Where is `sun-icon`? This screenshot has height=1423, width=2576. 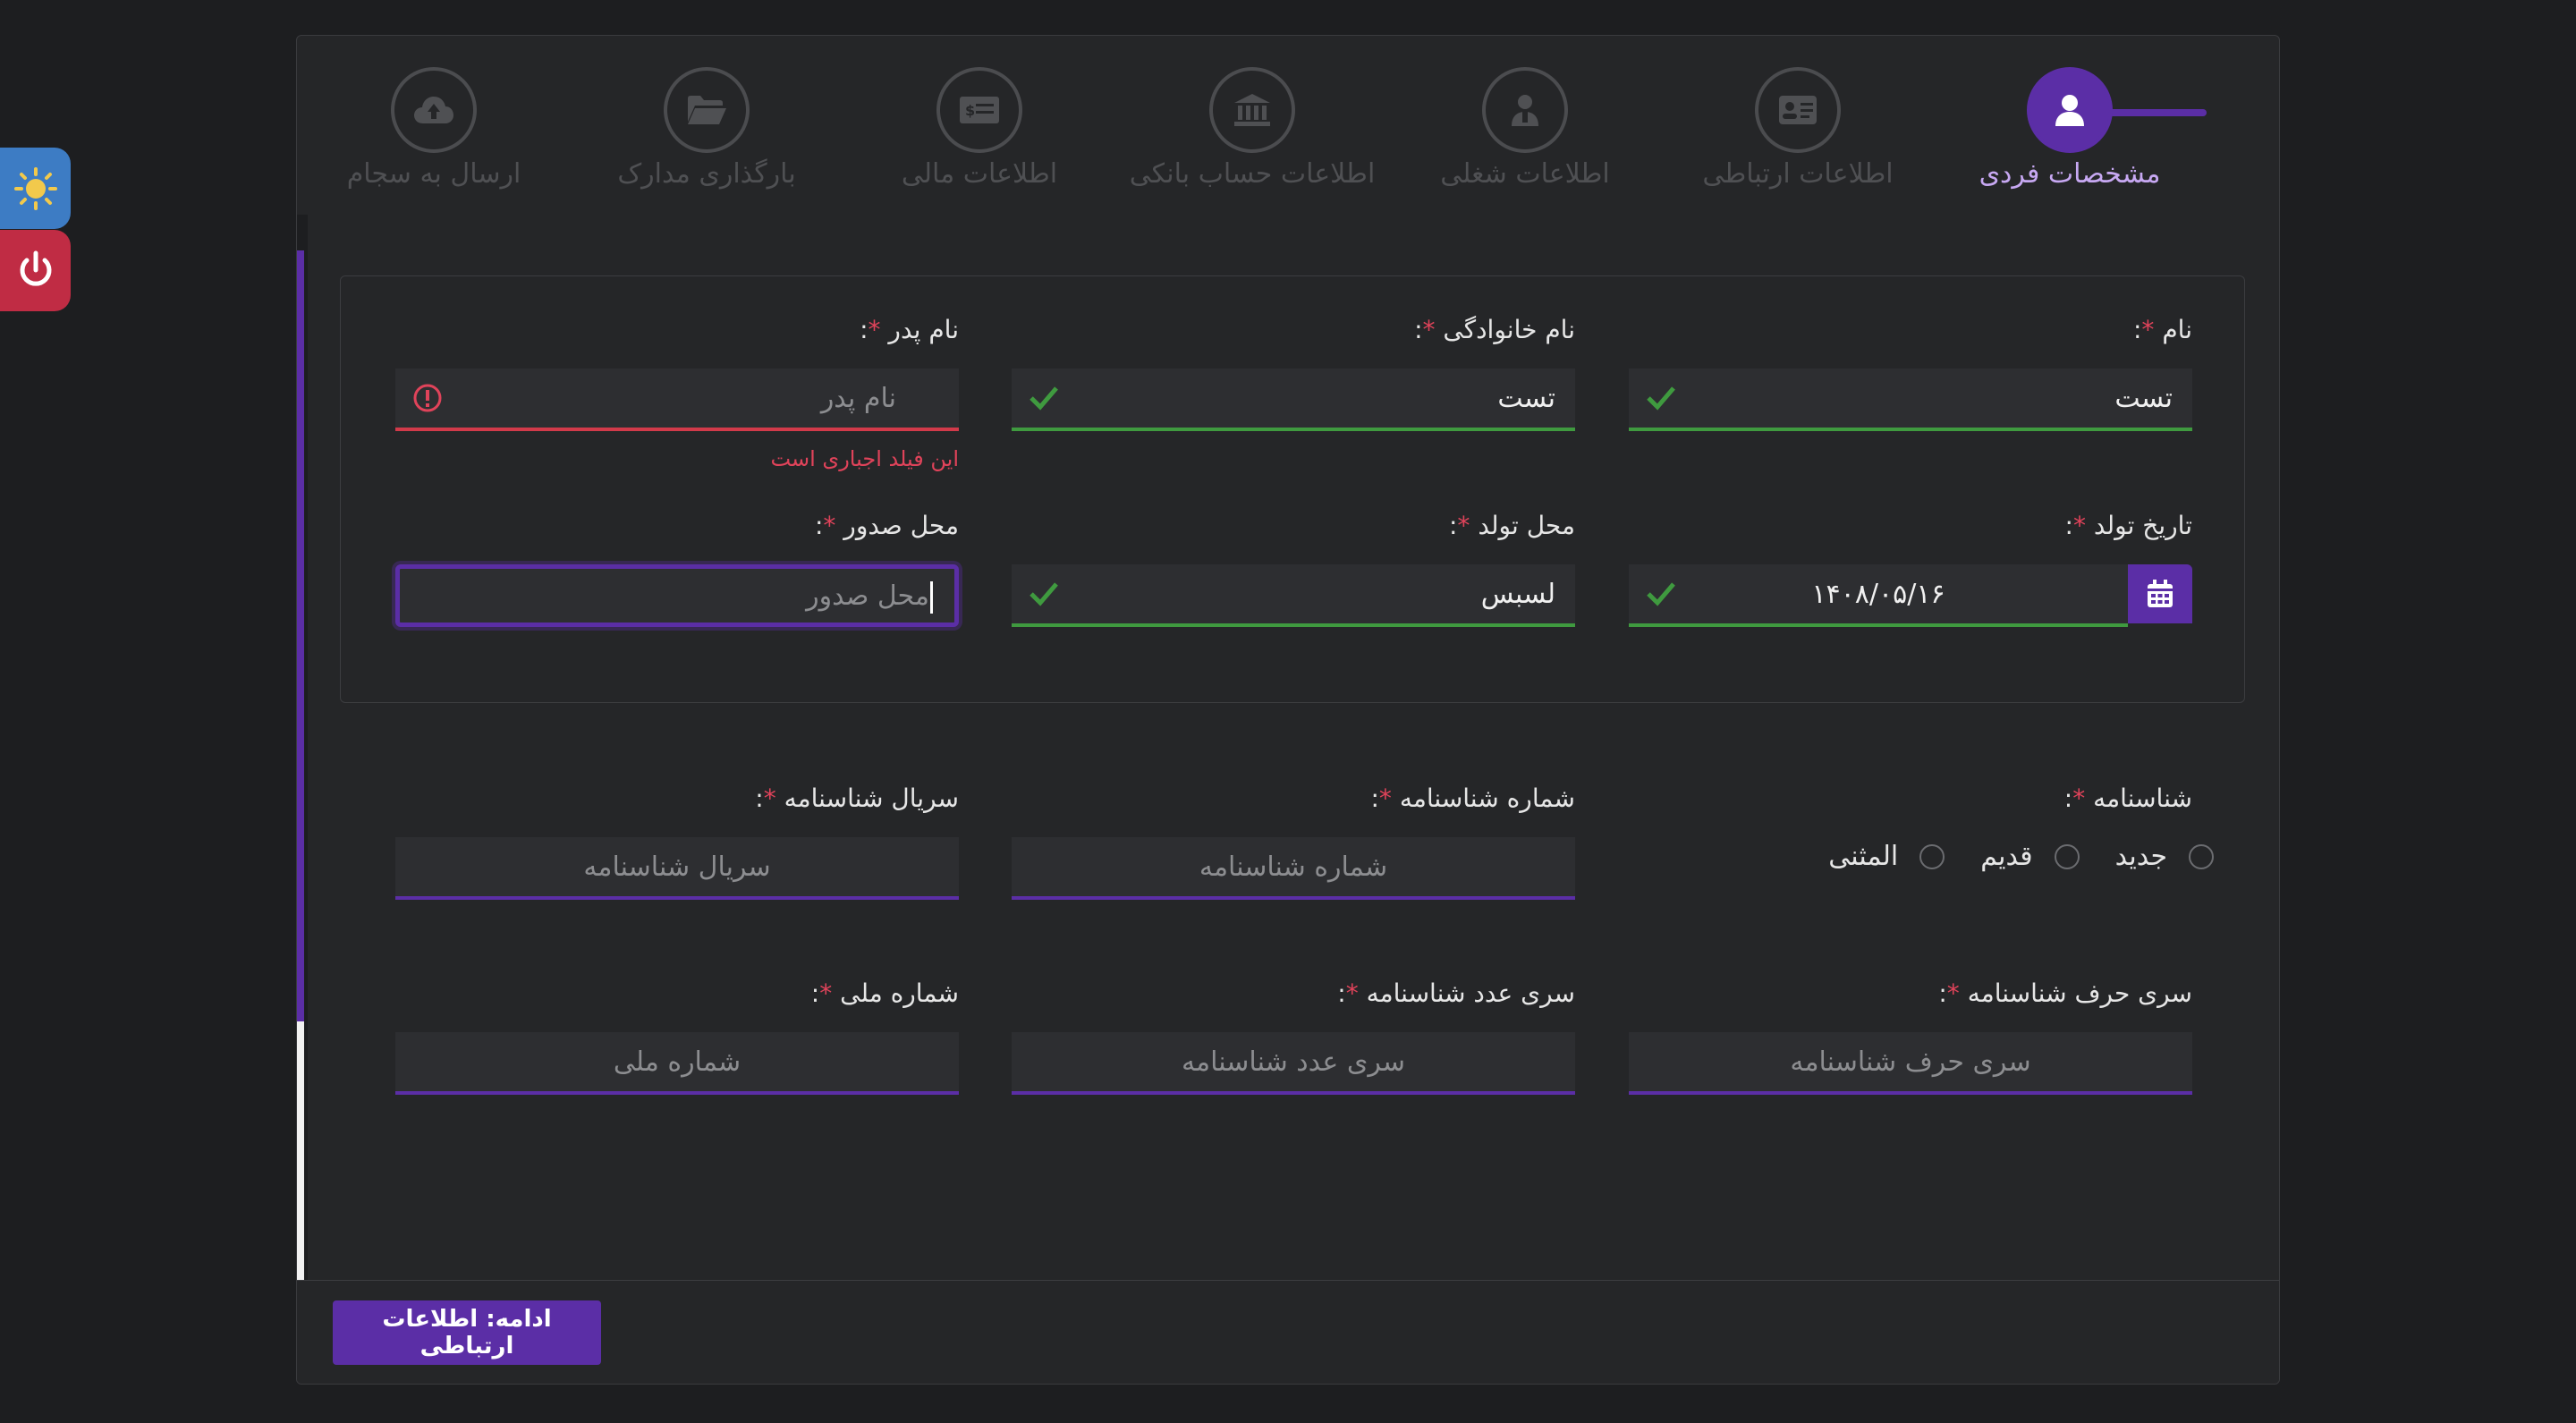 sun-icon is located at coordinates (35, 188).